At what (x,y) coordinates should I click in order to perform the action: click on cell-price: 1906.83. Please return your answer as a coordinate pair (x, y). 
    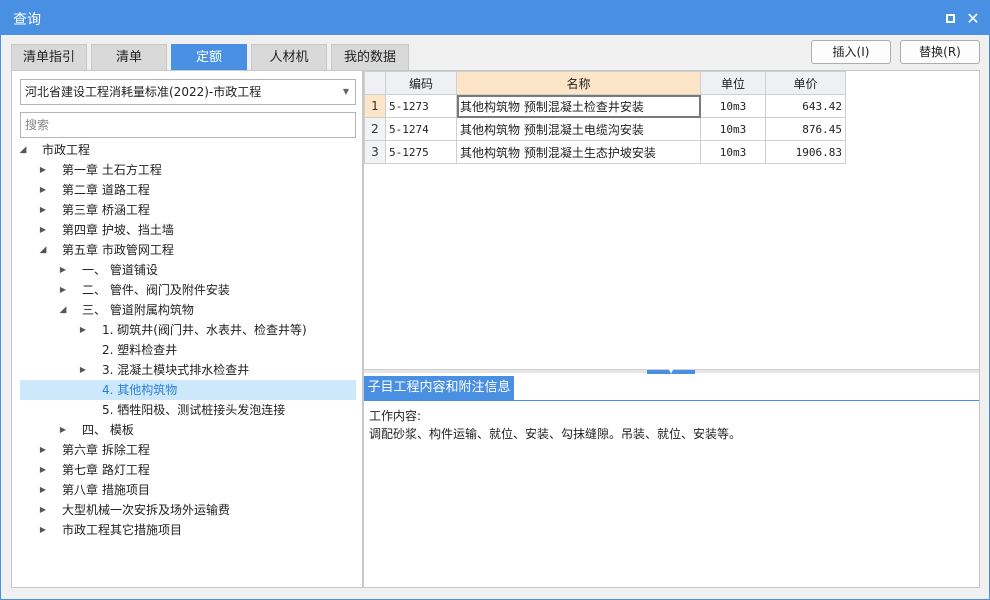
    Looking at the image, I should click on (805, 152).